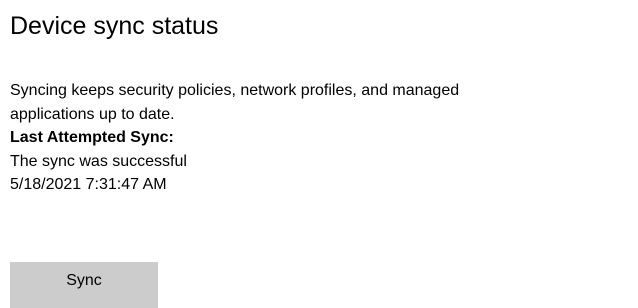  What do you see at coordinates (92, 114) in the screenshot?
I see `sync-description-line-2: applications up to date.` at bounding box center [92, 114].